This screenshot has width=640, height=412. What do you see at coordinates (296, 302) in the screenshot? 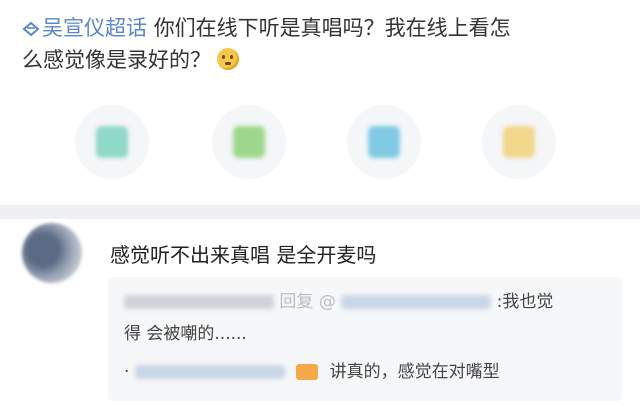
I see `reply-keyword: 回复` at bounding box center [296, 302].